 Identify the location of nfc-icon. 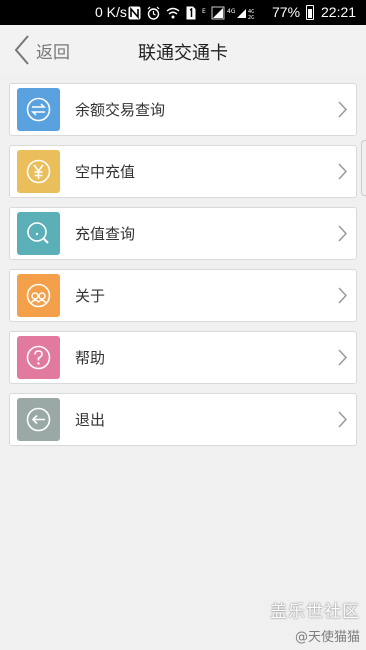
(134, 12).